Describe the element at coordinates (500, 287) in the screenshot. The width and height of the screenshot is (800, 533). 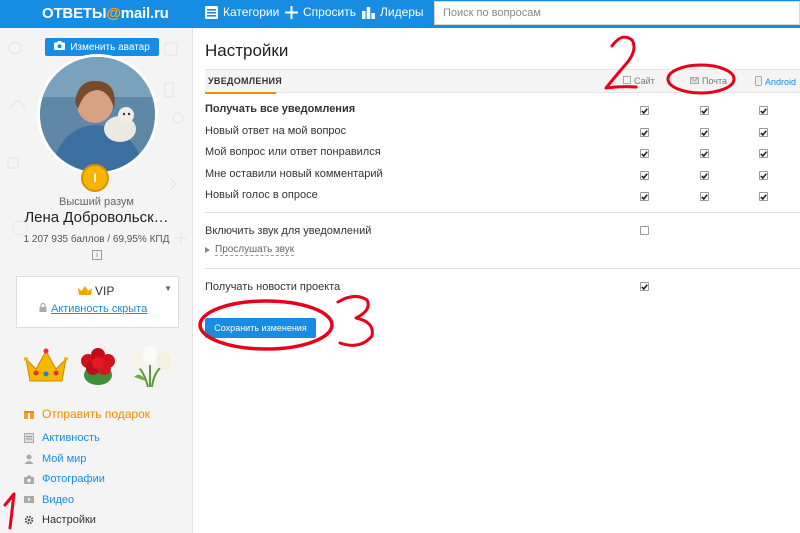
I see `news-row: Получать новости проекта` at that location.